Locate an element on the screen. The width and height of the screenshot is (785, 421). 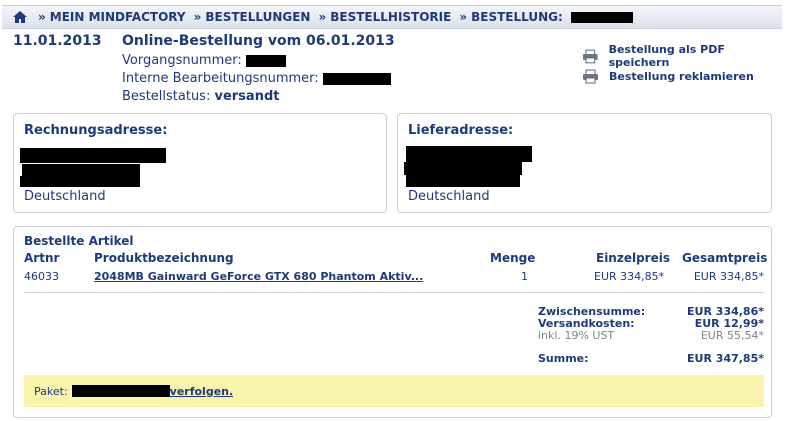
tax-value: EUR 55,54* is located at coordinates (732, 335).